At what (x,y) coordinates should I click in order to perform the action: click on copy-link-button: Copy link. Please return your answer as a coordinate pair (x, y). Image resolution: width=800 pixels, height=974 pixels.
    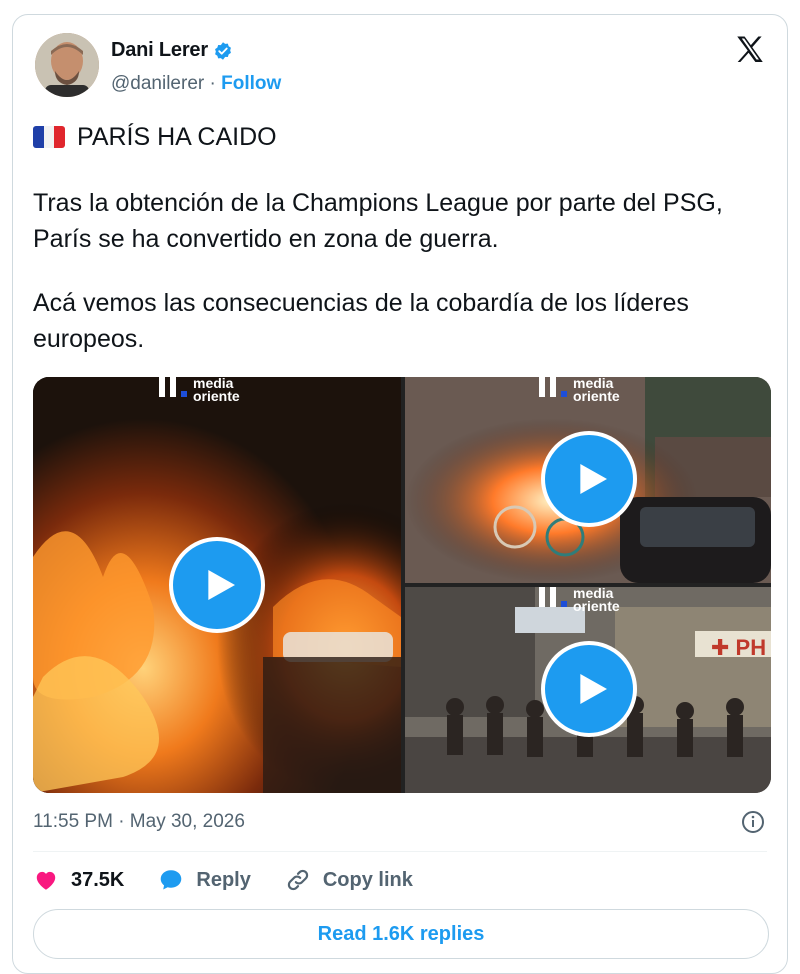
    Looking at the image, I should click on (349, 880).